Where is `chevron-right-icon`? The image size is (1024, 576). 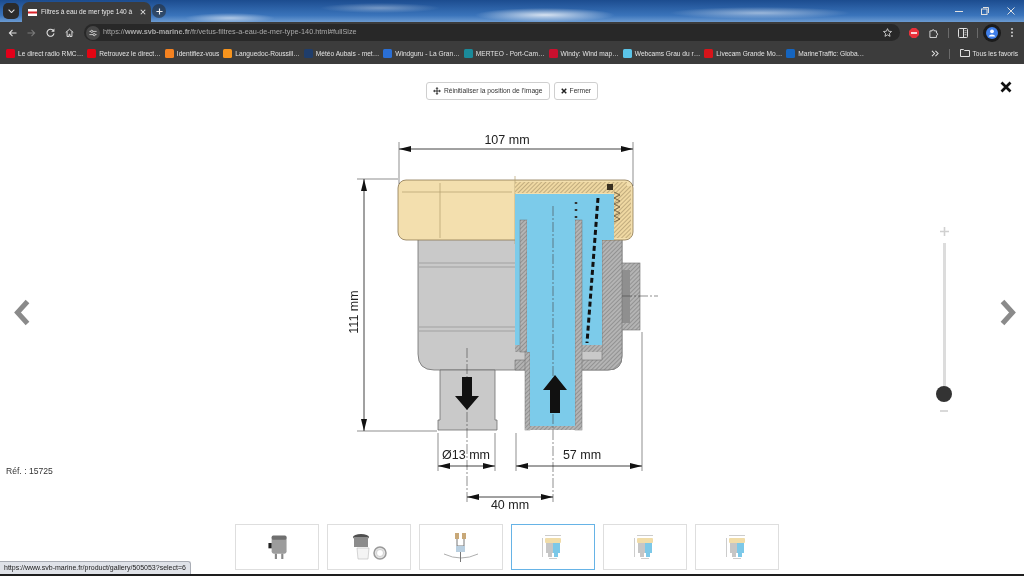
chevron-right-icon is located at coordinates (1008, 312).